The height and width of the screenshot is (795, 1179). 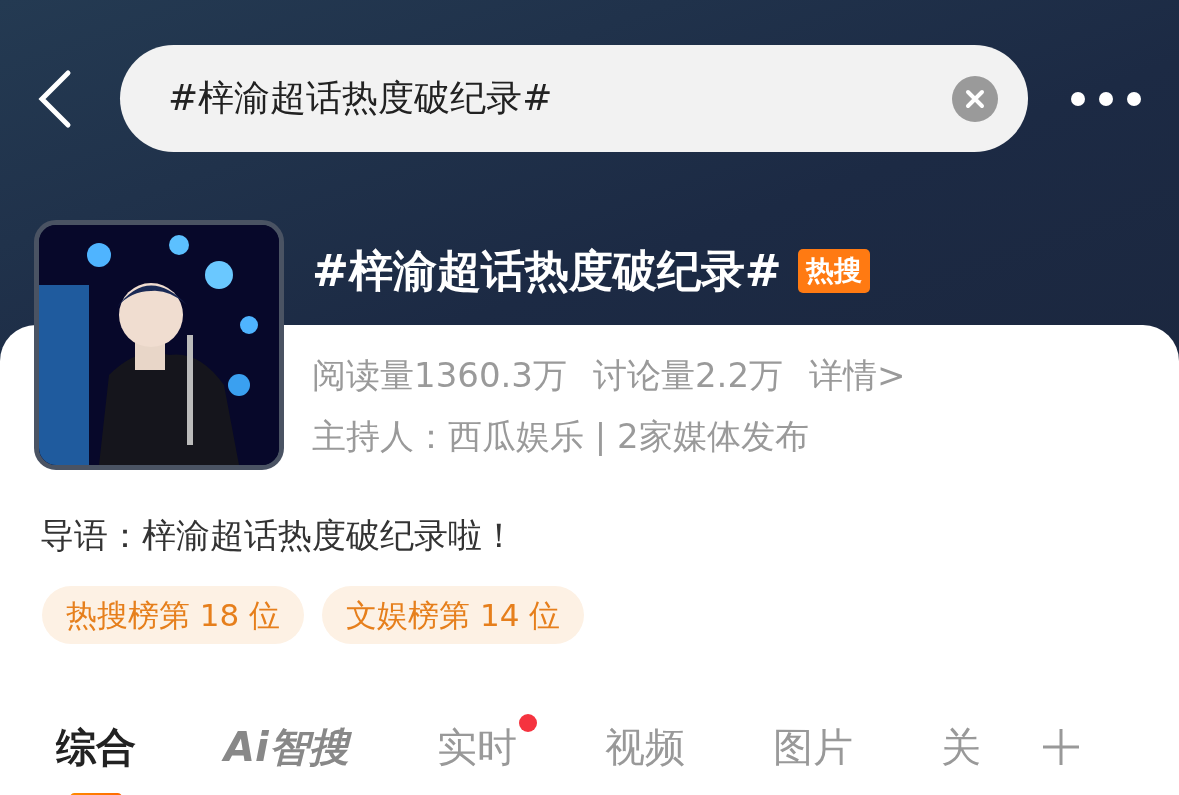 I want to click on tab: 实时, so click(x=476, y=747).